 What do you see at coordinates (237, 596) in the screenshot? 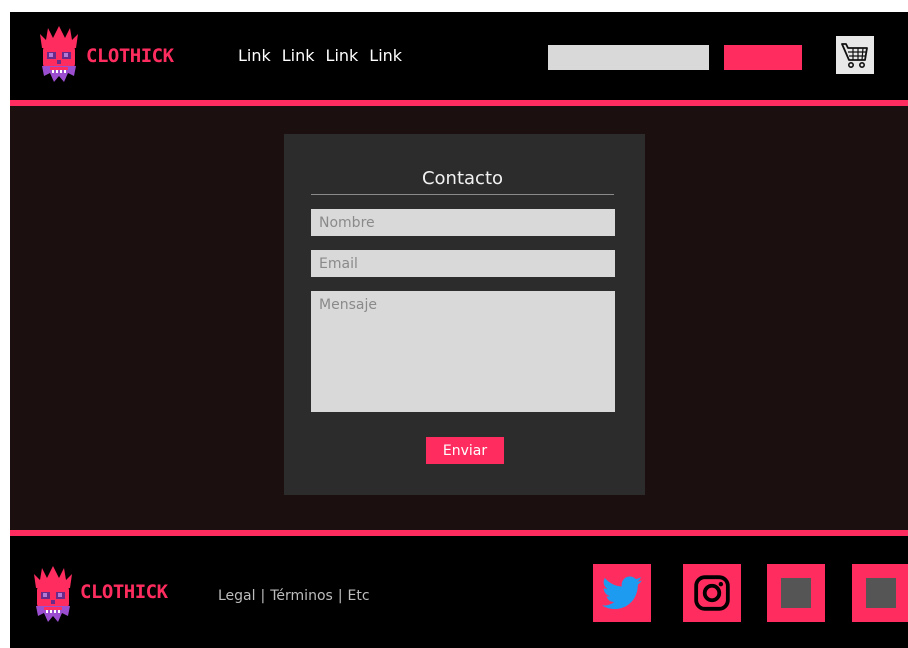
I see `footer-link-legal: Legal` at bounding box center [237, 596].